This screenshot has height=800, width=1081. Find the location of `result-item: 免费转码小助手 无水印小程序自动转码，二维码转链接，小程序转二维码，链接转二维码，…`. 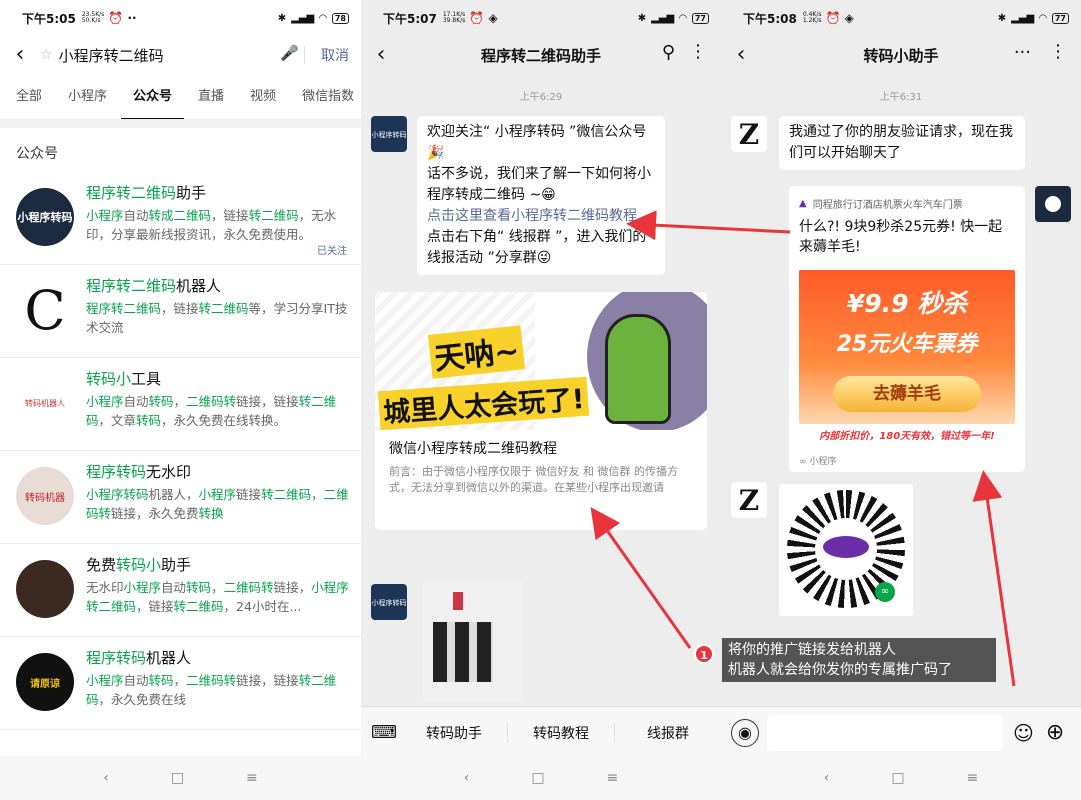

result-item: 免费转码小助手 无水印小程序自动转码，二维码转链接，小程序转二维码，链接转二维码，… is located at coordinates (180, 590).